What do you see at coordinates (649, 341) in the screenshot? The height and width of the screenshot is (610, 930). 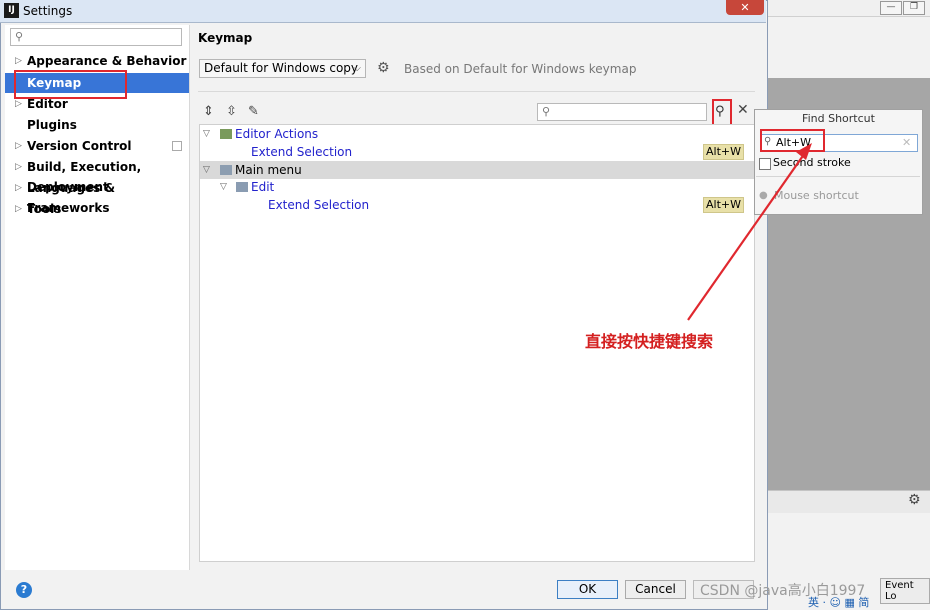 I see `annotation-text: 直接按快捷键搜索` at bounding box center [649, 341].